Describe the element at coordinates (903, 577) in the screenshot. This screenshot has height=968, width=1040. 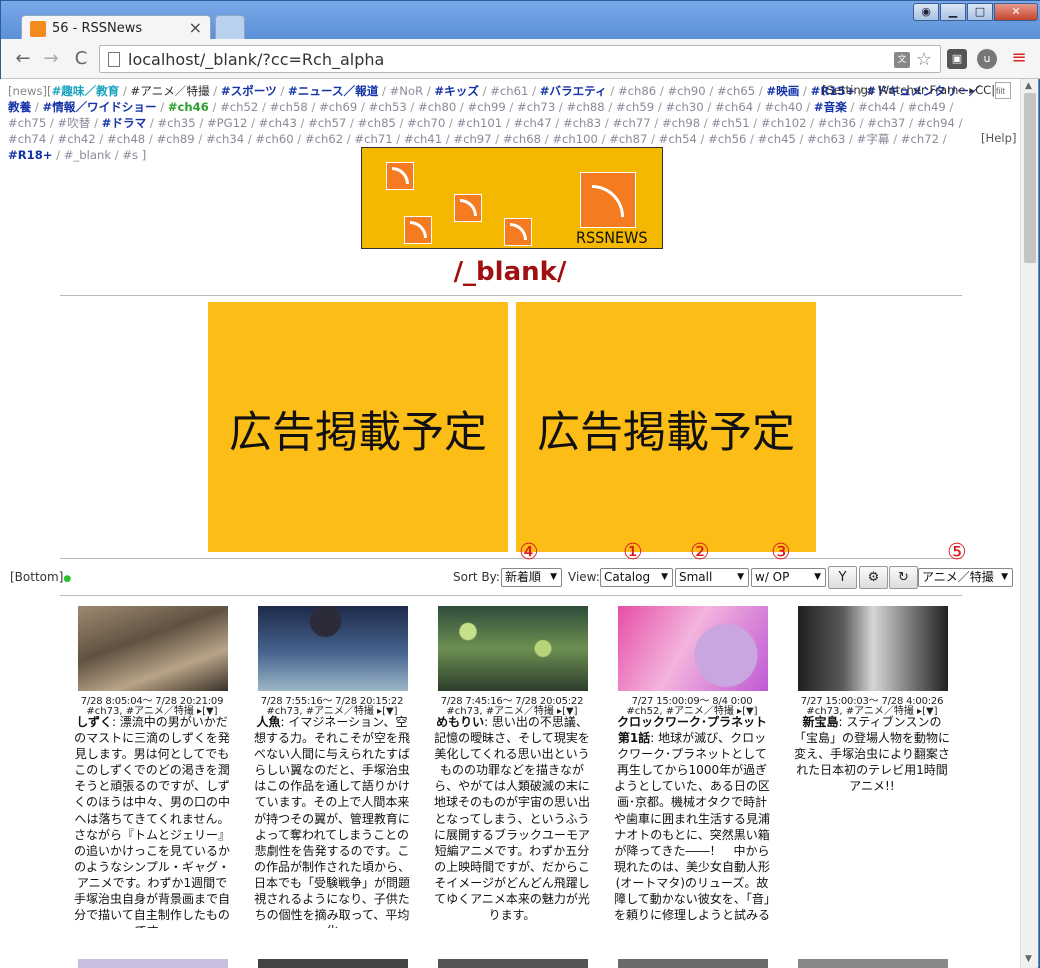
I see `refresh-icon: ↻` at that location.